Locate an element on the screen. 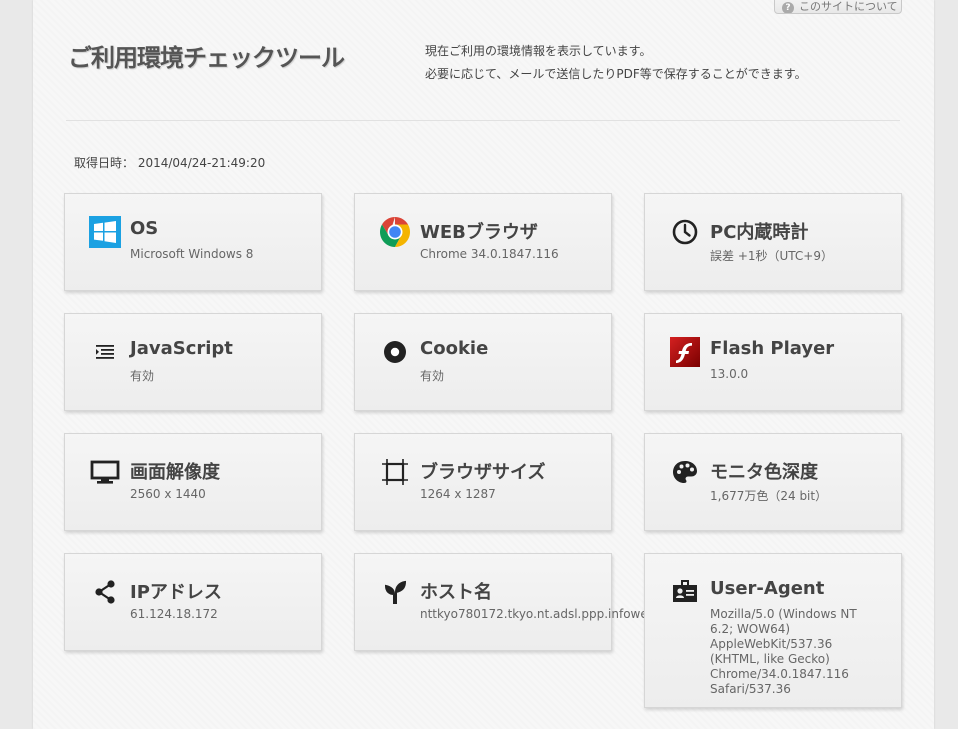 The image size is (958, 729). divider is located at coordinates (483, 120).